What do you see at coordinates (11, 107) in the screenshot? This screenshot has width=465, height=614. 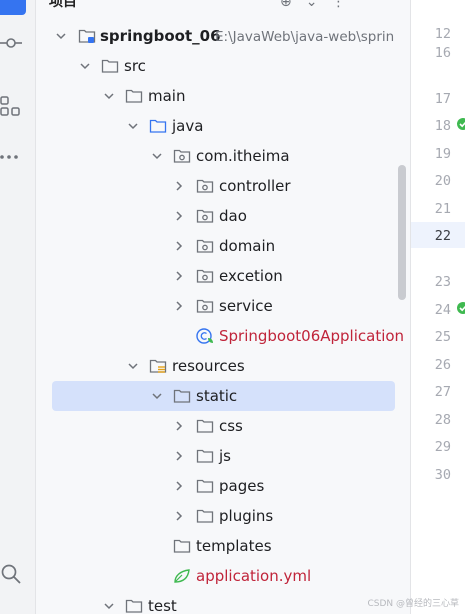 I see `structure-icon` at bounding box center [11, 107].